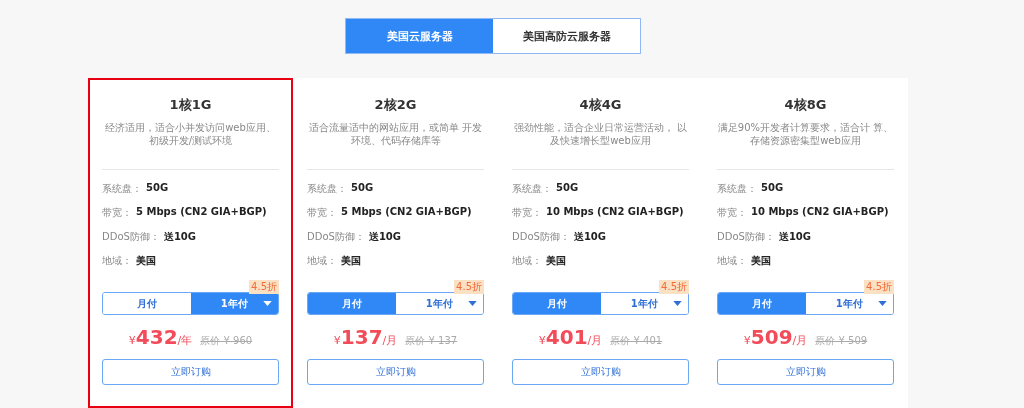 The image size is (1024, 408). What do you see at coordinates (805, 105) in the screenshot?
I see `plan-title: 4核8G` at bounding box center [805, 105].